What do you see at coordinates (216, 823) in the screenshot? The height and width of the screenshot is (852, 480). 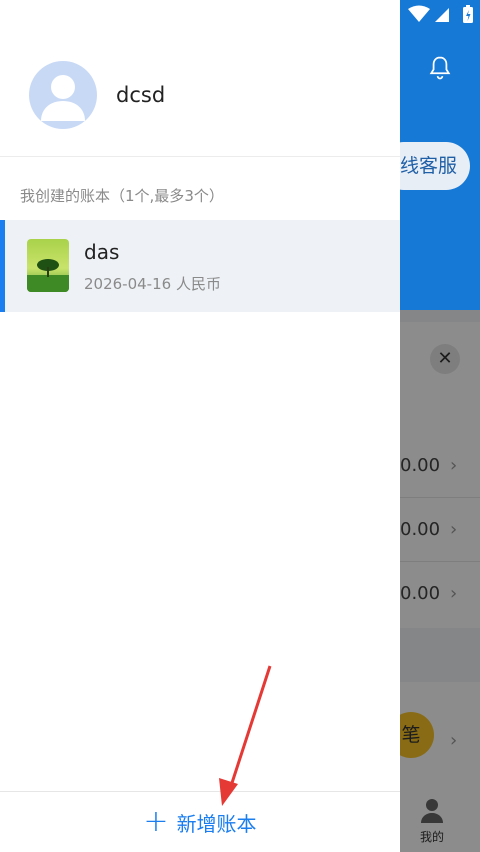 I see `add-book-label: 新增账本` at bounding box center [216, 823].